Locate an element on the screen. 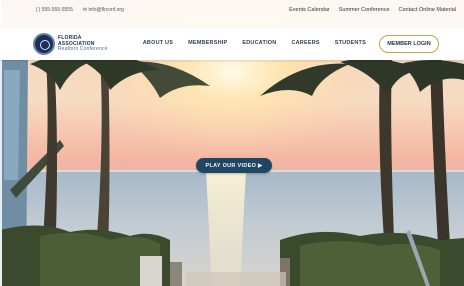  logo-tagline: Realtors Conference is located at coordinates (83, 49).